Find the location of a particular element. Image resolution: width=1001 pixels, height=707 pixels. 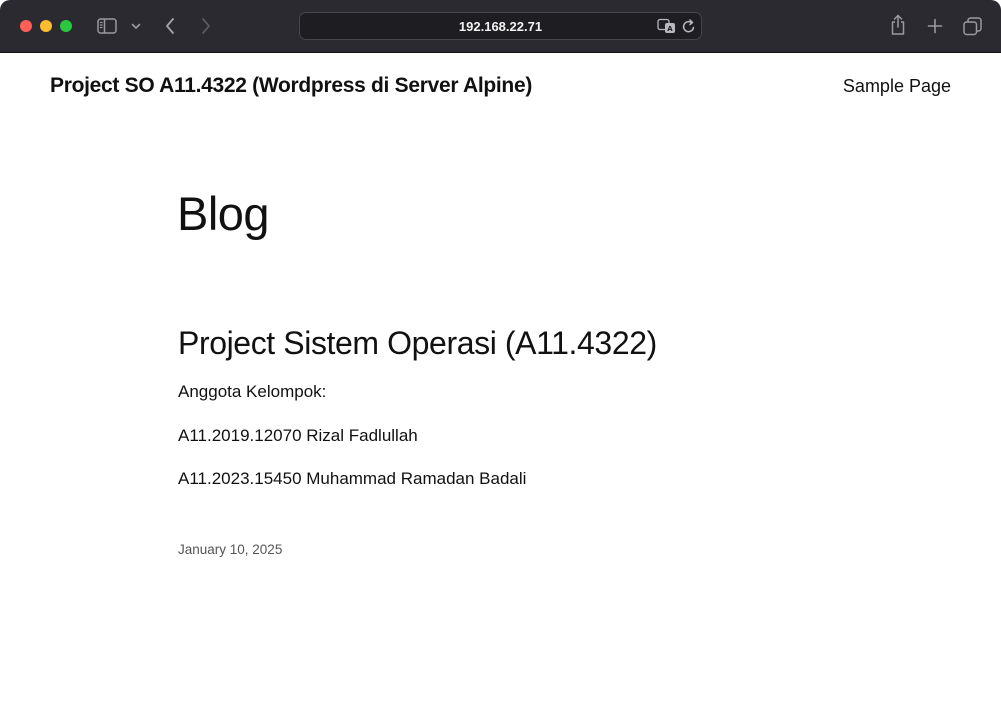

reload-icon is located at coordinates (689, 26).